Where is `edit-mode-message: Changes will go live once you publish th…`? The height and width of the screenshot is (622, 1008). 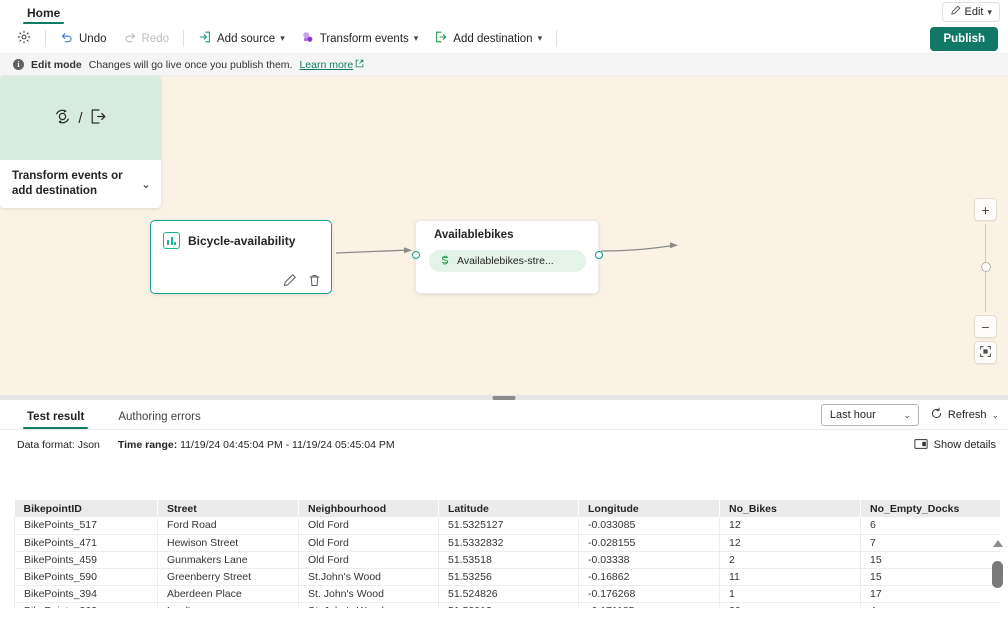 edit-mode-message: Changes will go live once you publish th… is located at coordinates (190, 64).